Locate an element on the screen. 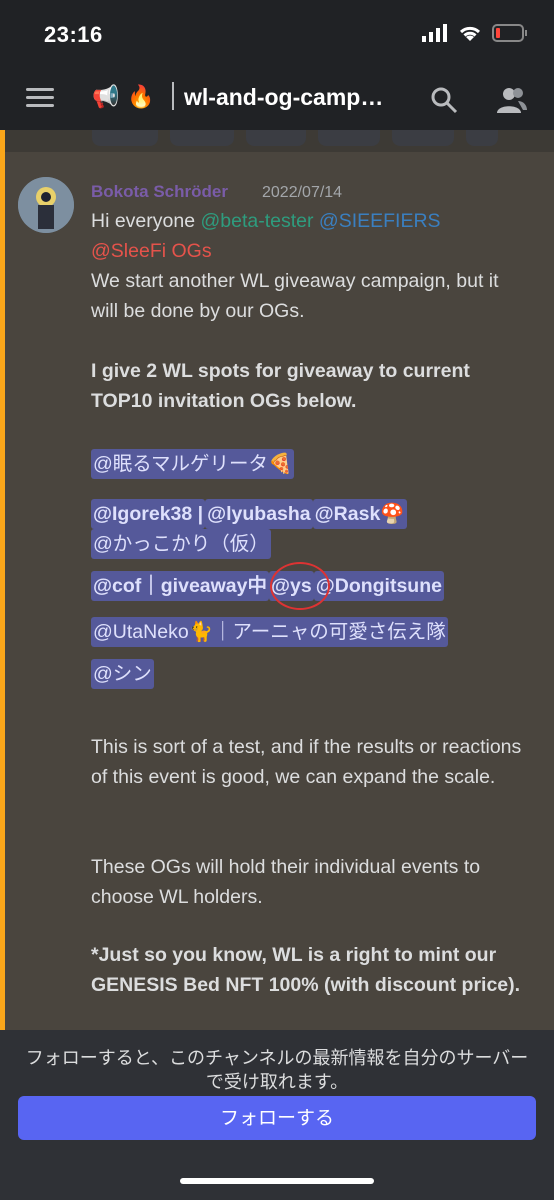 The image size is (554, 1200). og-line-1: @眠るマルゲリータ🍕 is located at coordinates (193, 464).